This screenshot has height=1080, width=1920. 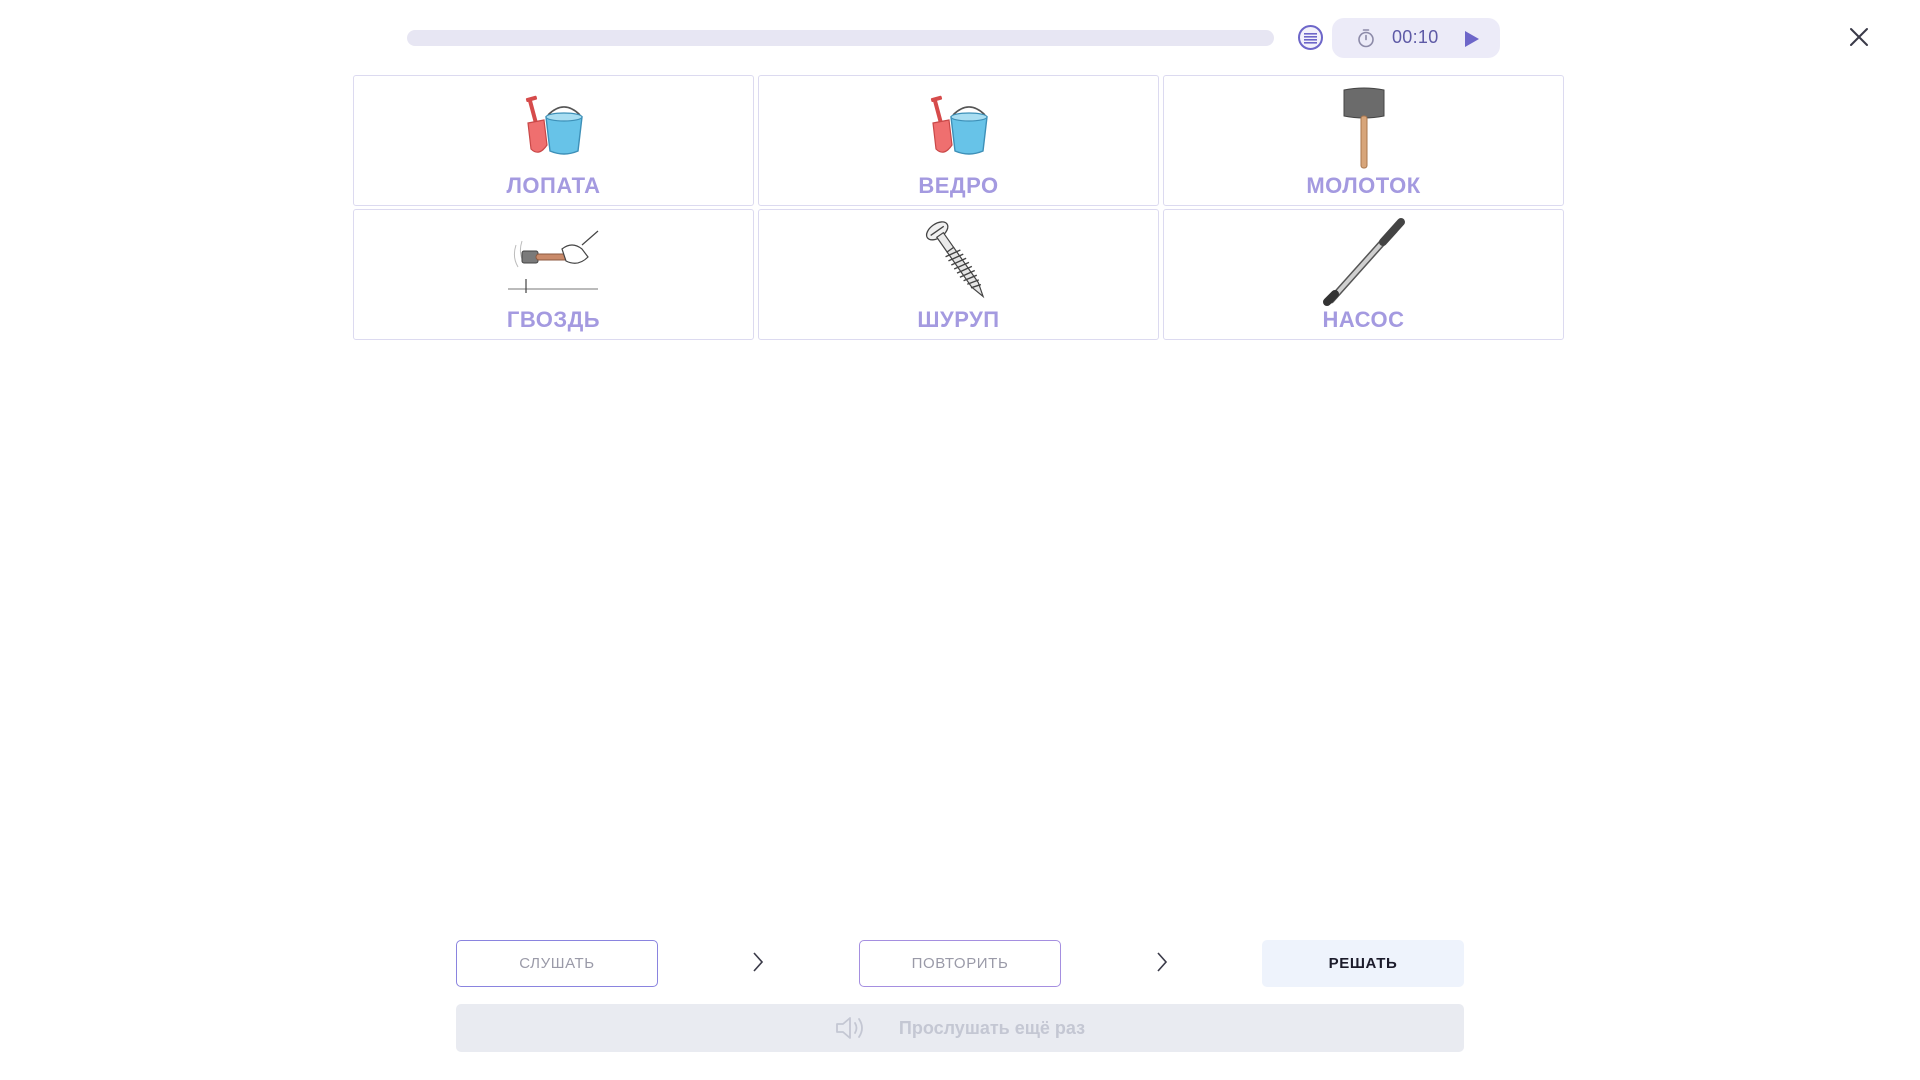 I want to click on close-icon, so click(x=1859, y=37).